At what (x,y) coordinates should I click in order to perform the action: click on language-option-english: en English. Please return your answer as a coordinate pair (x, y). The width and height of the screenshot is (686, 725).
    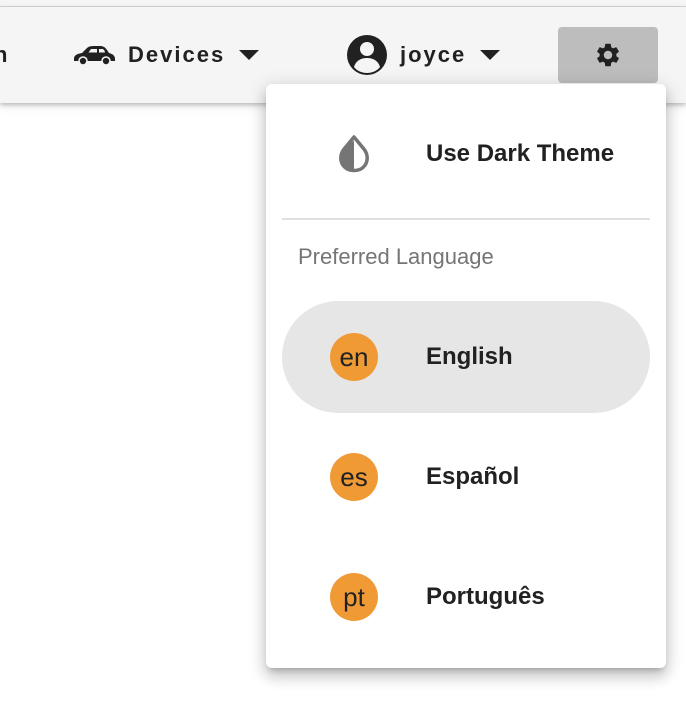
    Looking at the image, I should click on (466, 357).